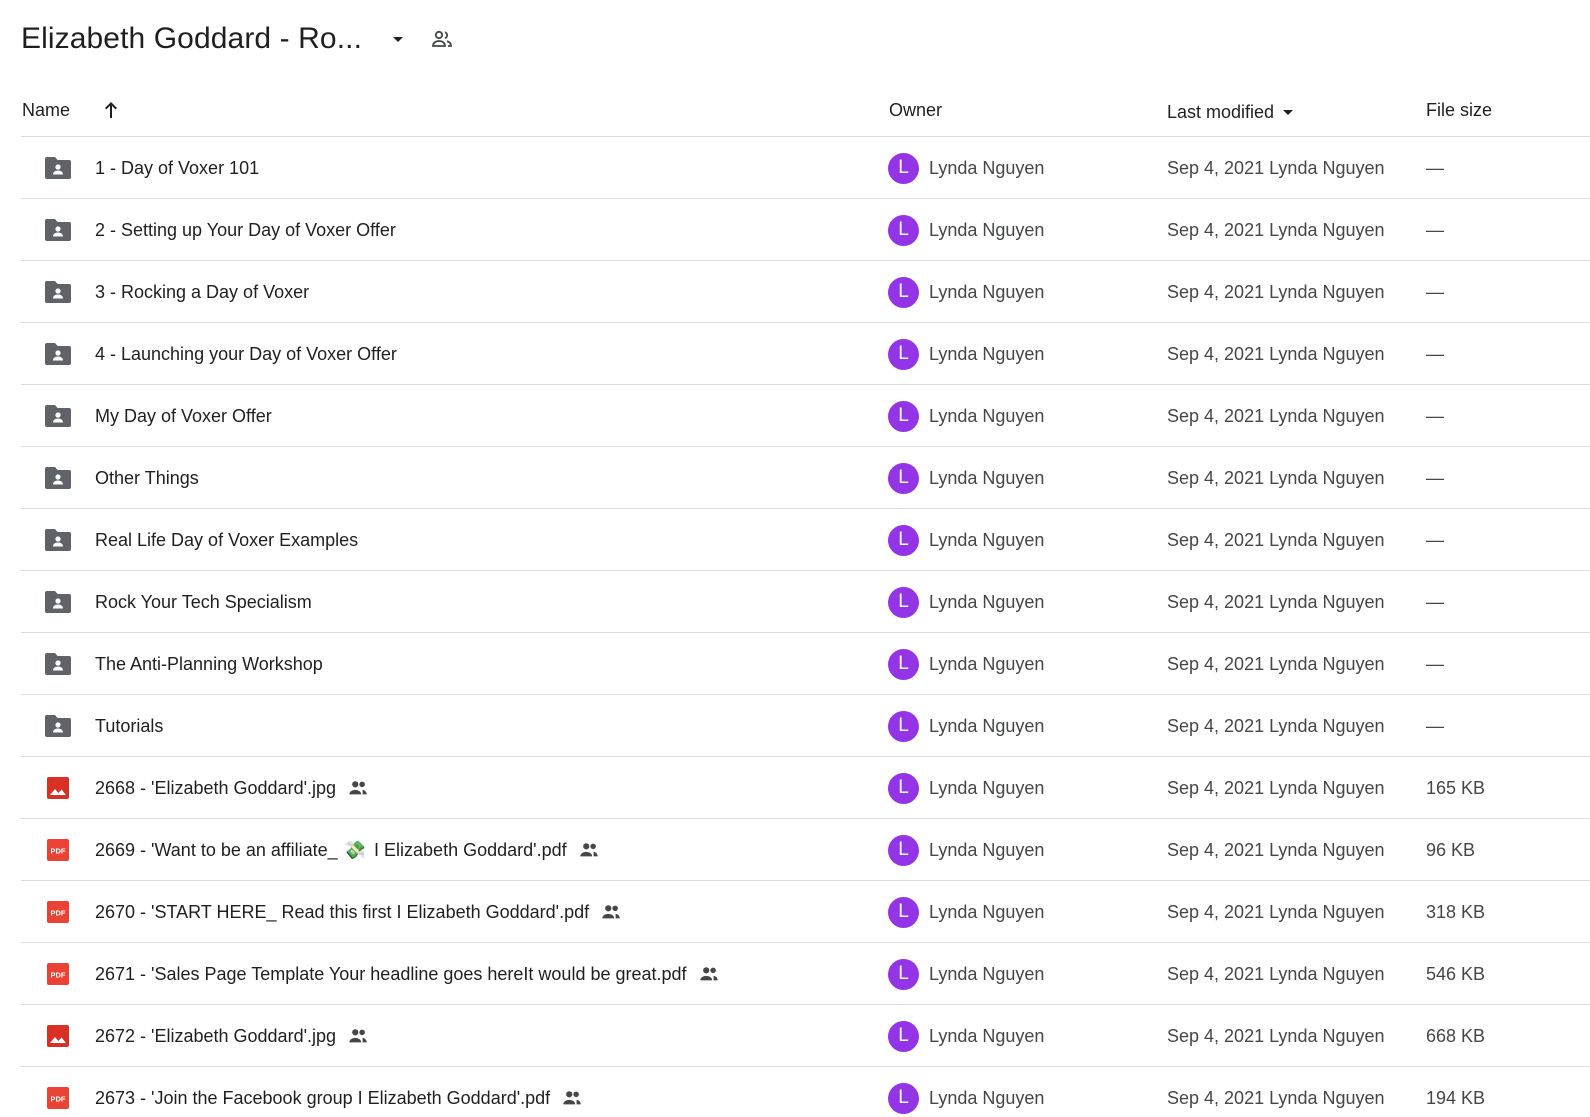 This screenshot has height=1117, width=1590. Describe the element at coordinates (232, 1036) in the screenshot. I see `file-name: 2672 - 'Elizabeth Goddard'.jpg` at that location.